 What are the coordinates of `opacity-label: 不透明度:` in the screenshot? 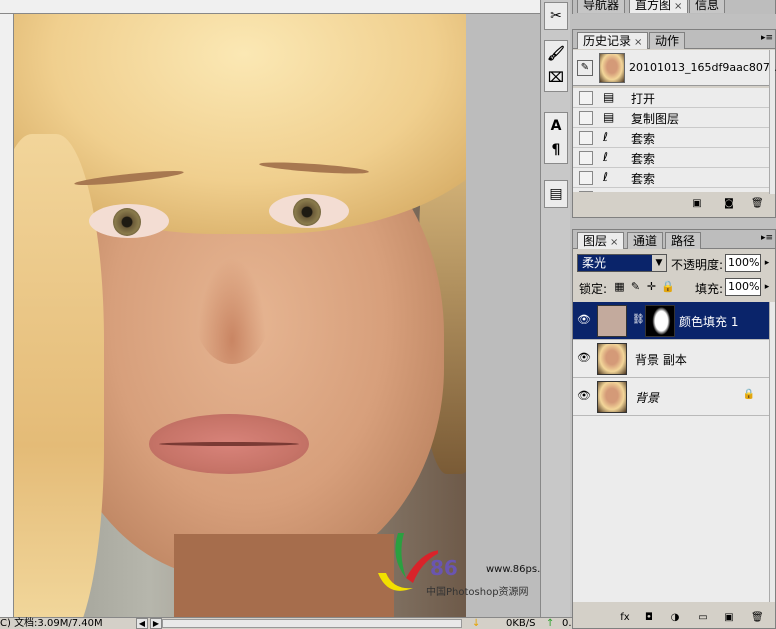 It's located at (697, 265).